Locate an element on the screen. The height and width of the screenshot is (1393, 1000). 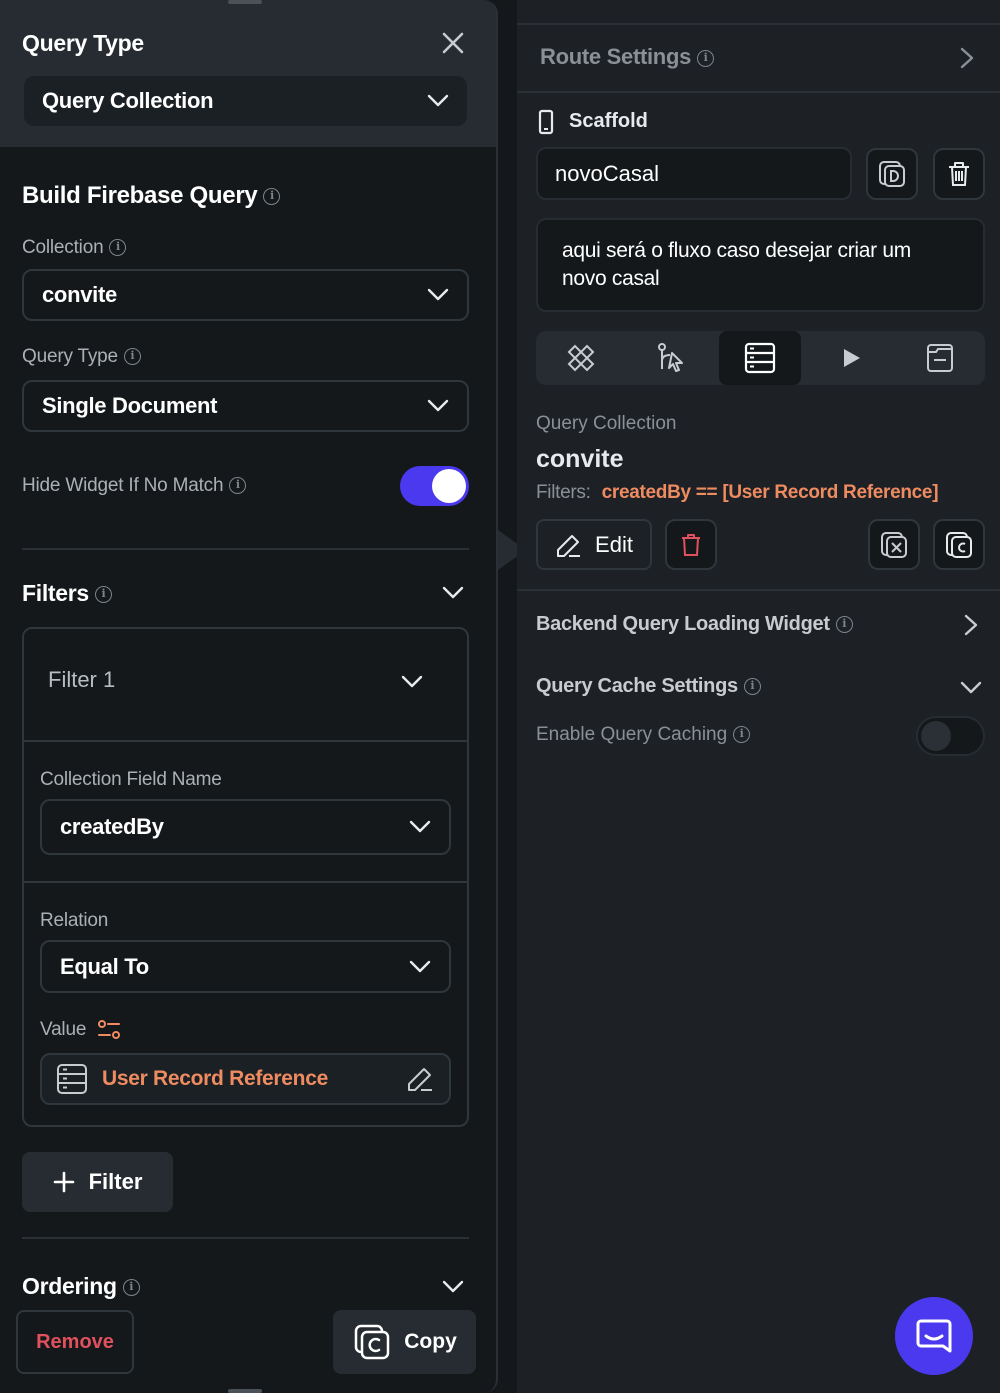
clear-query-button is located at coordinates (894, 544).